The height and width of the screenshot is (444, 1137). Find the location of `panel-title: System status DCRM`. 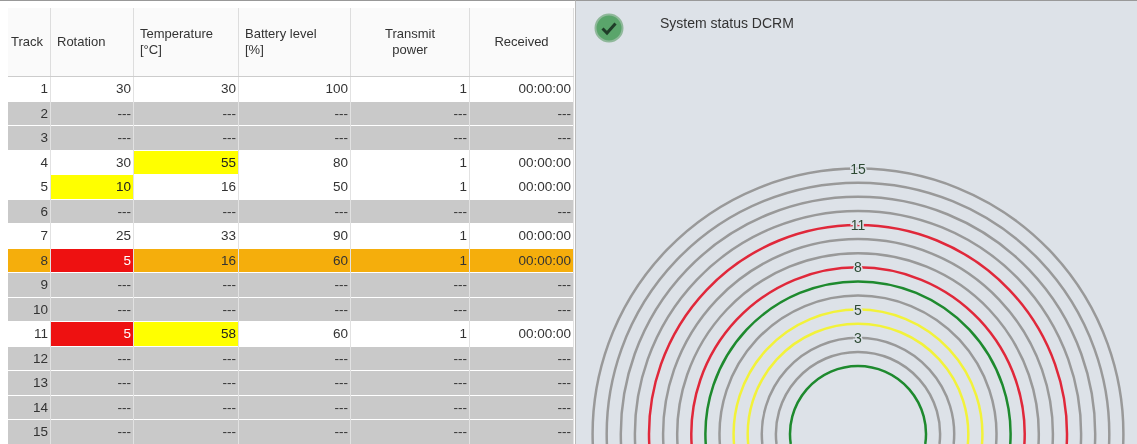

panel-title: System status DCRM is located at coordinates (727, 23).